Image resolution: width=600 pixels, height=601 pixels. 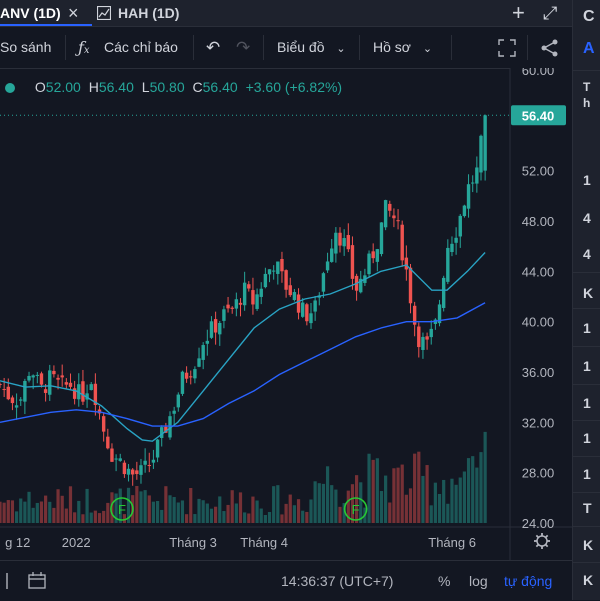 What do you see at coordinates (538, 73) in the screenshot?
I see `y-tick-label: 60.00` at bounding box center [538, 73].